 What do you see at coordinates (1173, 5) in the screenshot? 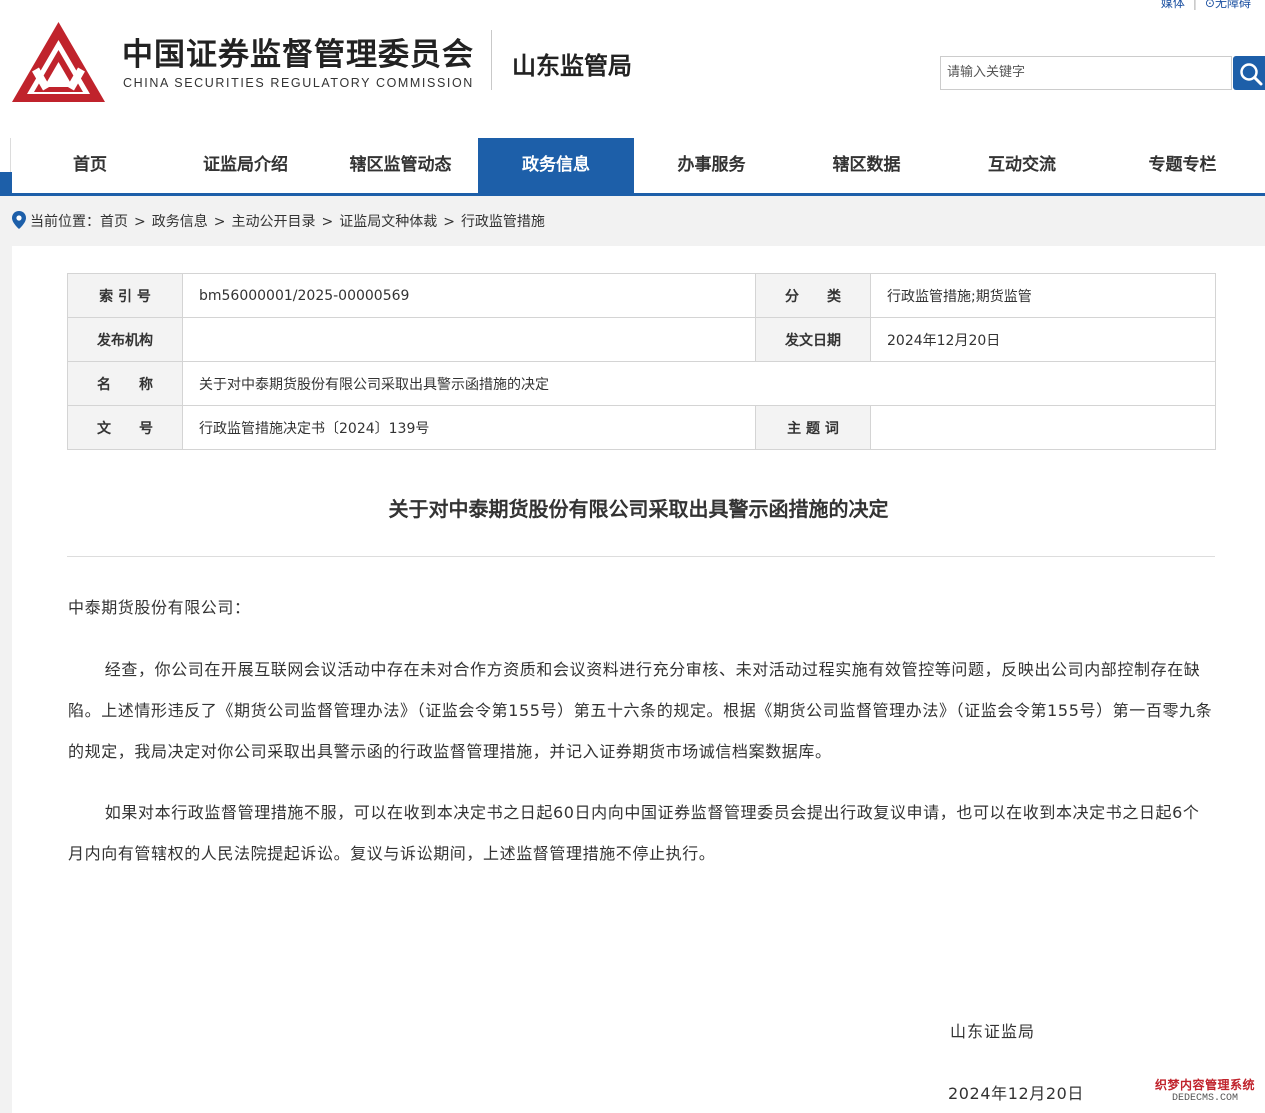
I see `top-link-media: 媒体` at bounding box center [1173, 5].